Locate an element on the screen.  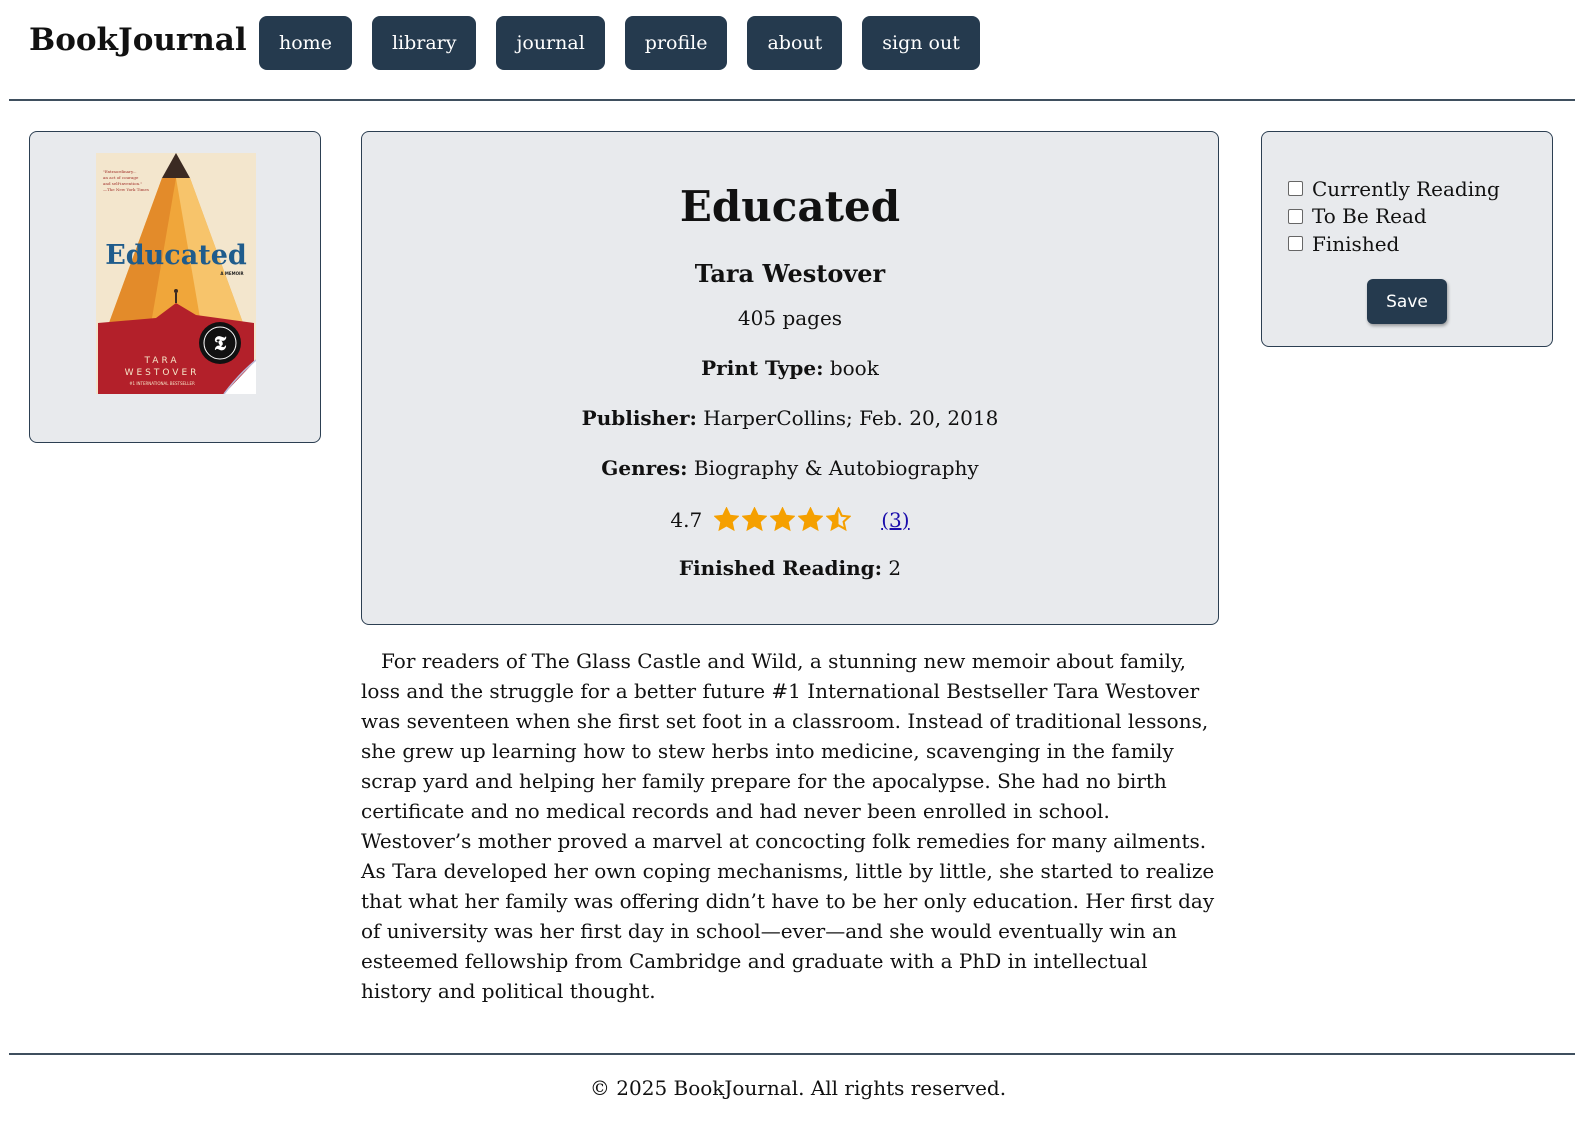
book-author: Tara Westover is located at coordinates (790, 273).